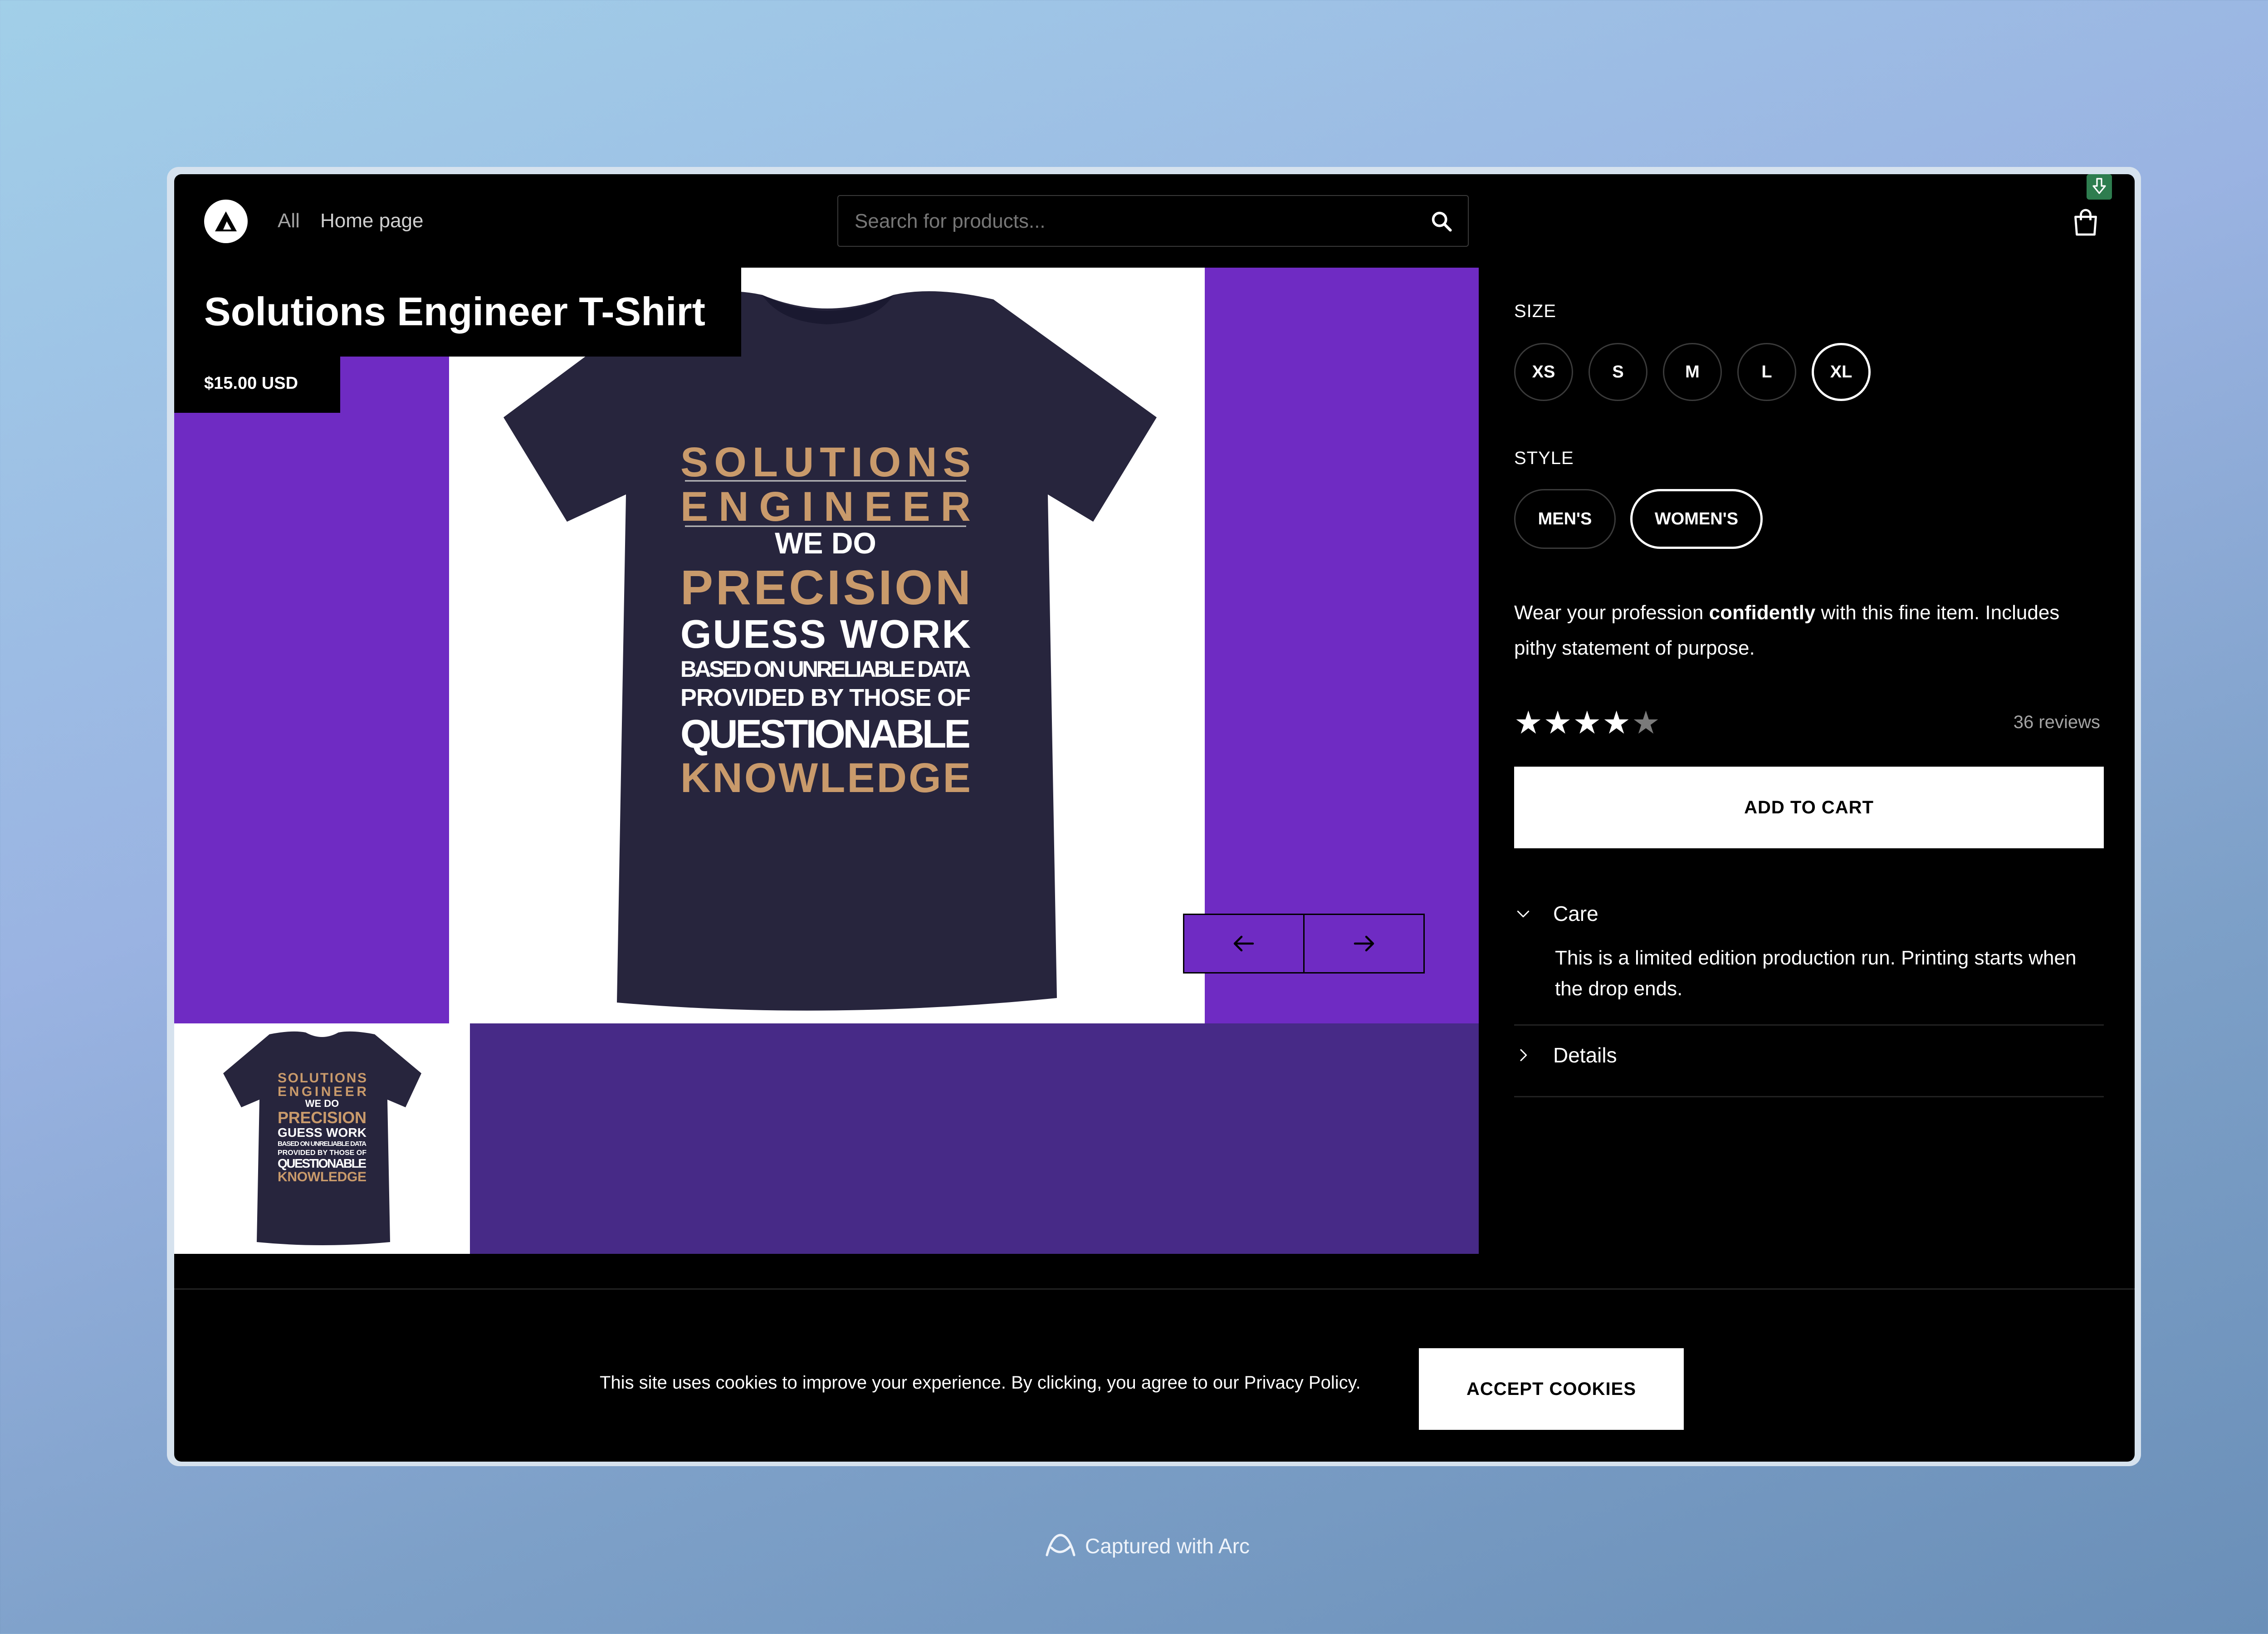 The image size is (2268, 1634). I want to click on search-input, so click(1127, 221).